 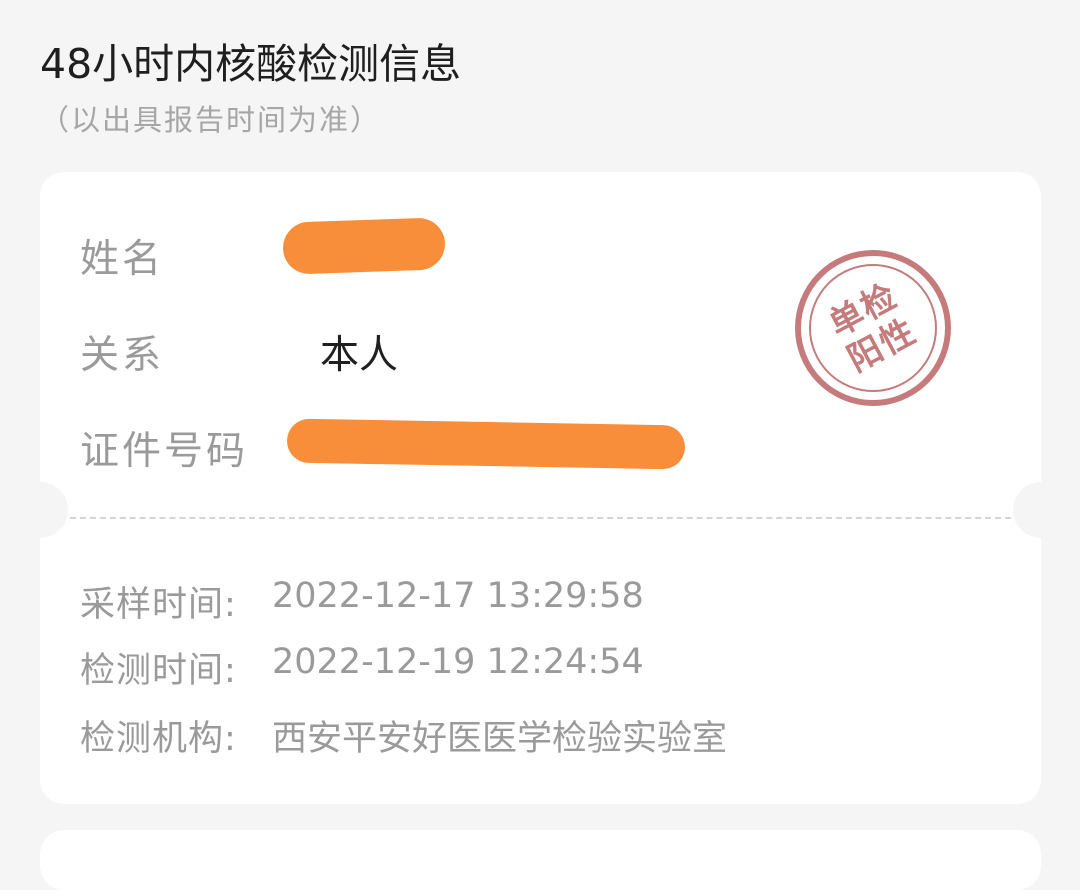 I want to click on test-time-value: 2022-12-19 12:24:54, so click(x=458, y=662).